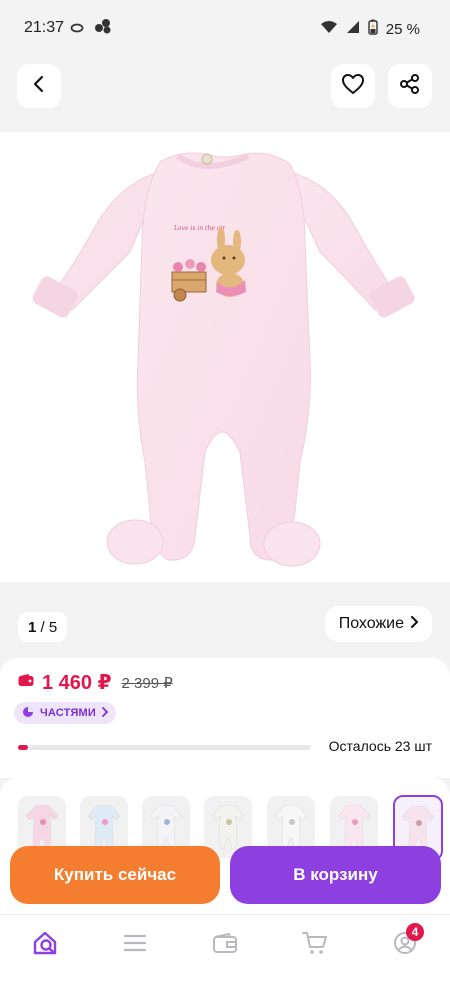  I want to click on pie-icon, so click(28, 713).